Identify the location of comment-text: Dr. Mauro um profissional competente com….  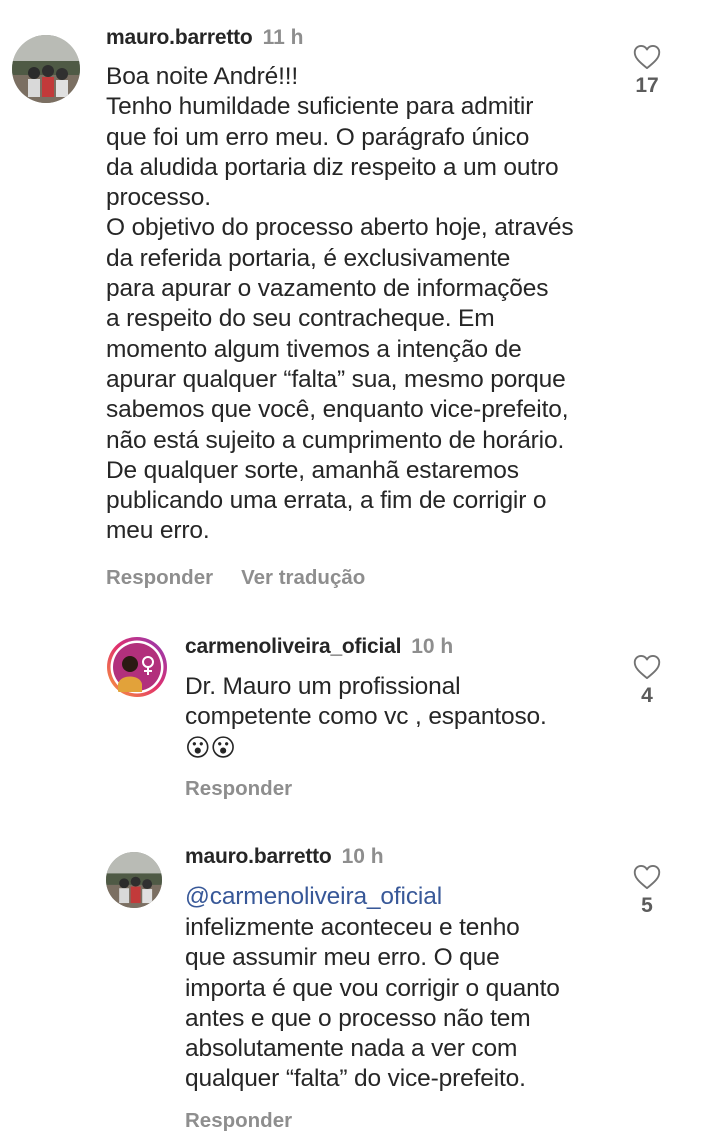
(366, 702).